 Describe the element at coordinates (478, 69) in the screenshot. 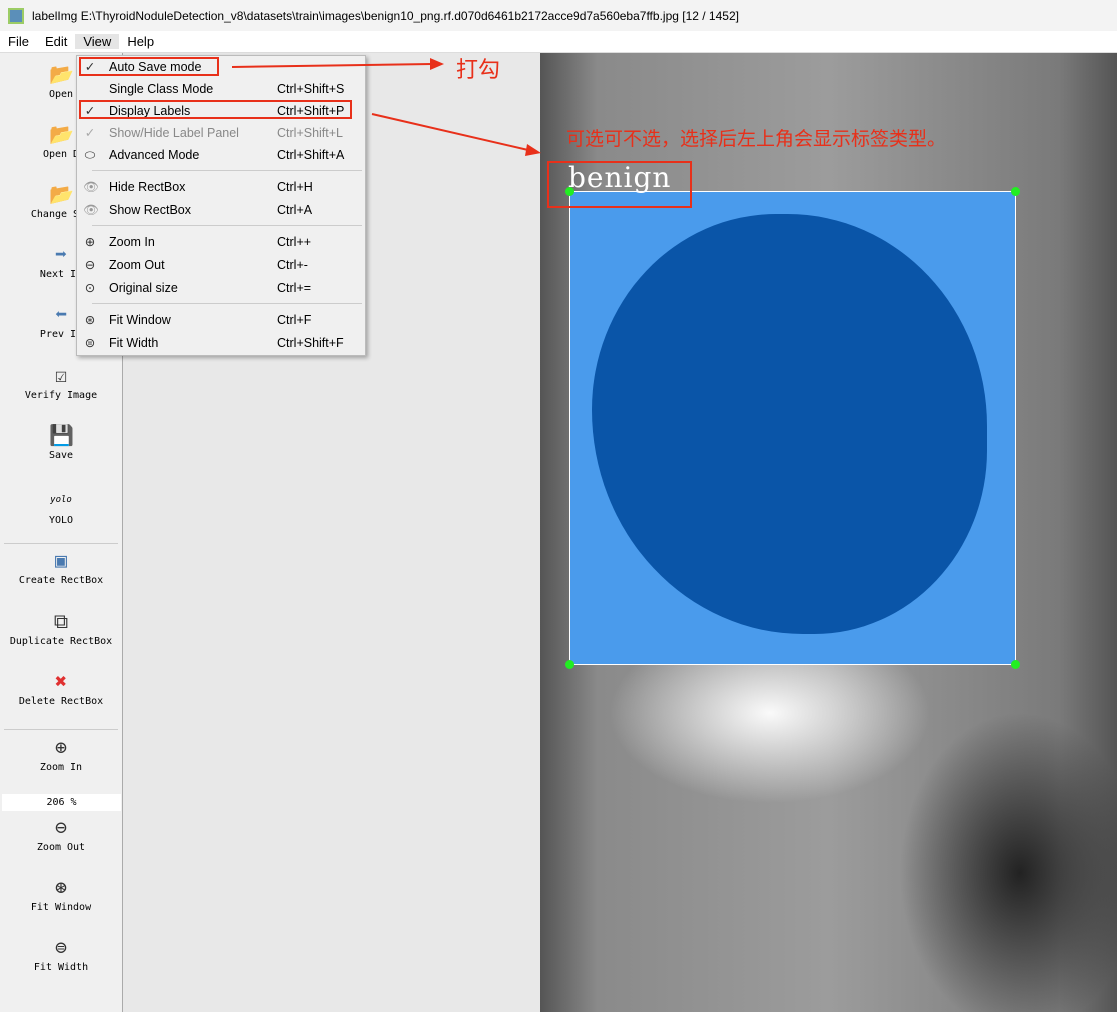

I see `annotation-check: 打勾` at that location.